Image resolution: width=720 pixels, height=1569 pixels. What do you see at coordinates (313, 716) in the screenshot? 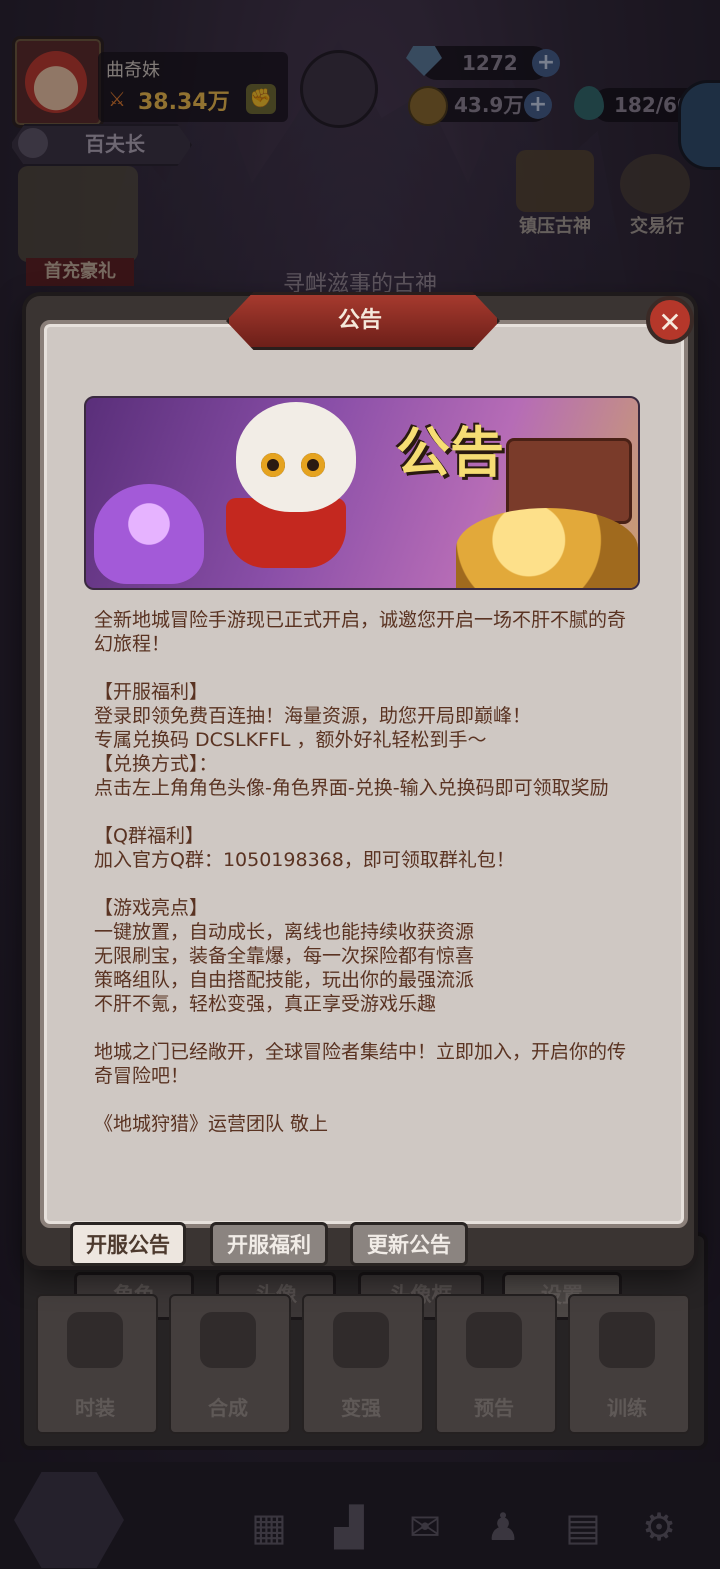
I see `text-line: 登录即领免费百连抽！海量资源，助您开局即巅峰！` at bounding box center [313, 716].